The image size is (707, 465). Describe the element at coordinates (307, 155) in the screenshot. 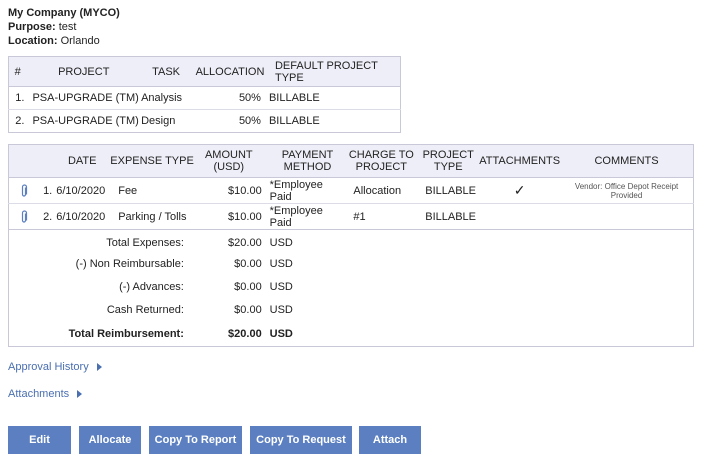

I see `col-payment-line1: PAYMENT` at that location.